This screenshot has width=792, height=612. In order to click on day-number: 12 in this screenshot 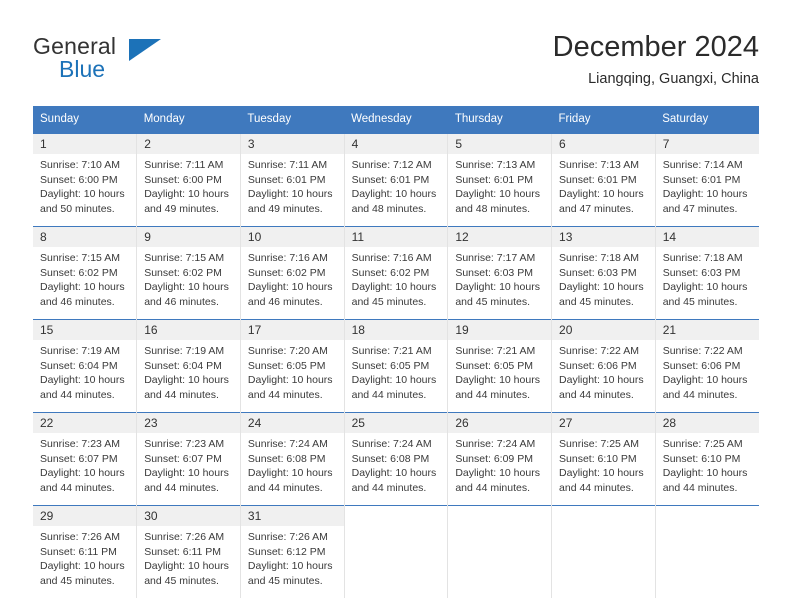, I will do `click(500, 237)`.